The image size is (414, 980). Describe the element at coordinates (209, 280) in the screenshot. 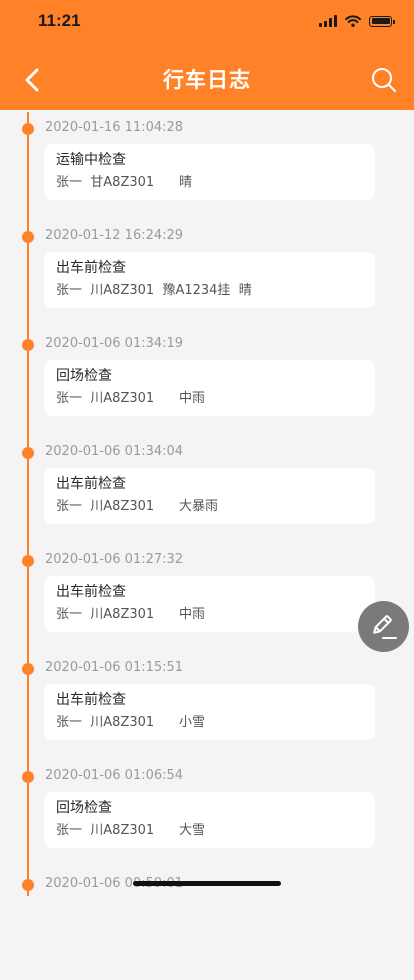

I see `log-card: 出车前检查 张一 川A8Z301 豫A1234挂 晴` at that location.